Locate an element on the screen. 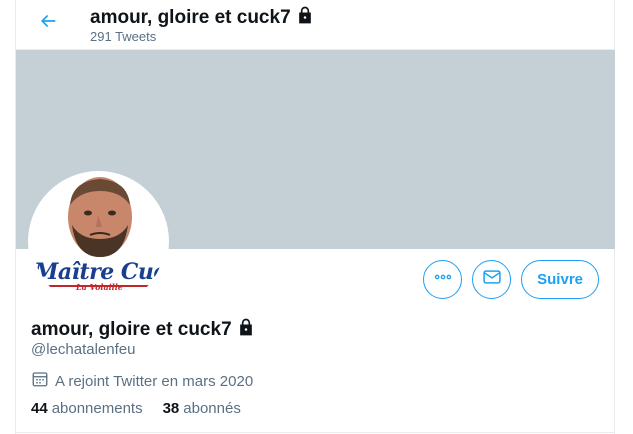 The height and width of the screenshot is (434, 633). divider is located at coordinates (315, 432).